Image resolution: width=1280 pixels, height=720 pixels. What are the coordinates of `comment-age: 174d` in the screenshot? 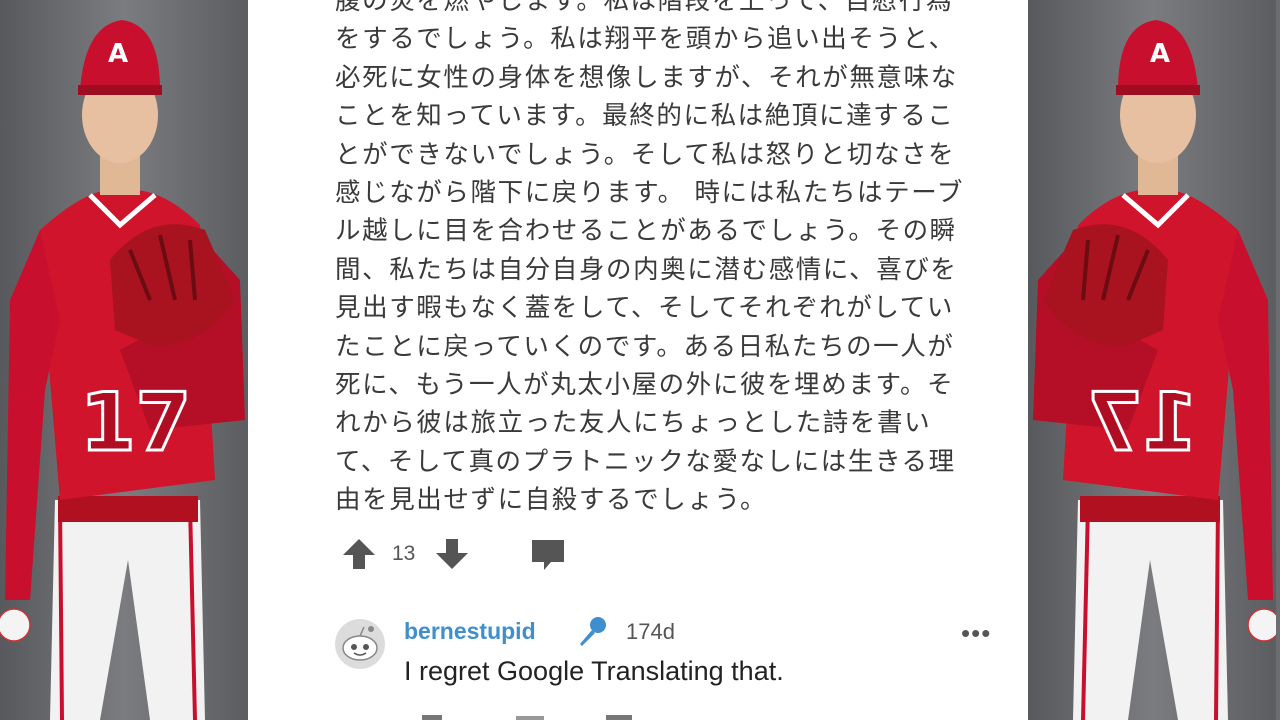 It's located at (650, 631).